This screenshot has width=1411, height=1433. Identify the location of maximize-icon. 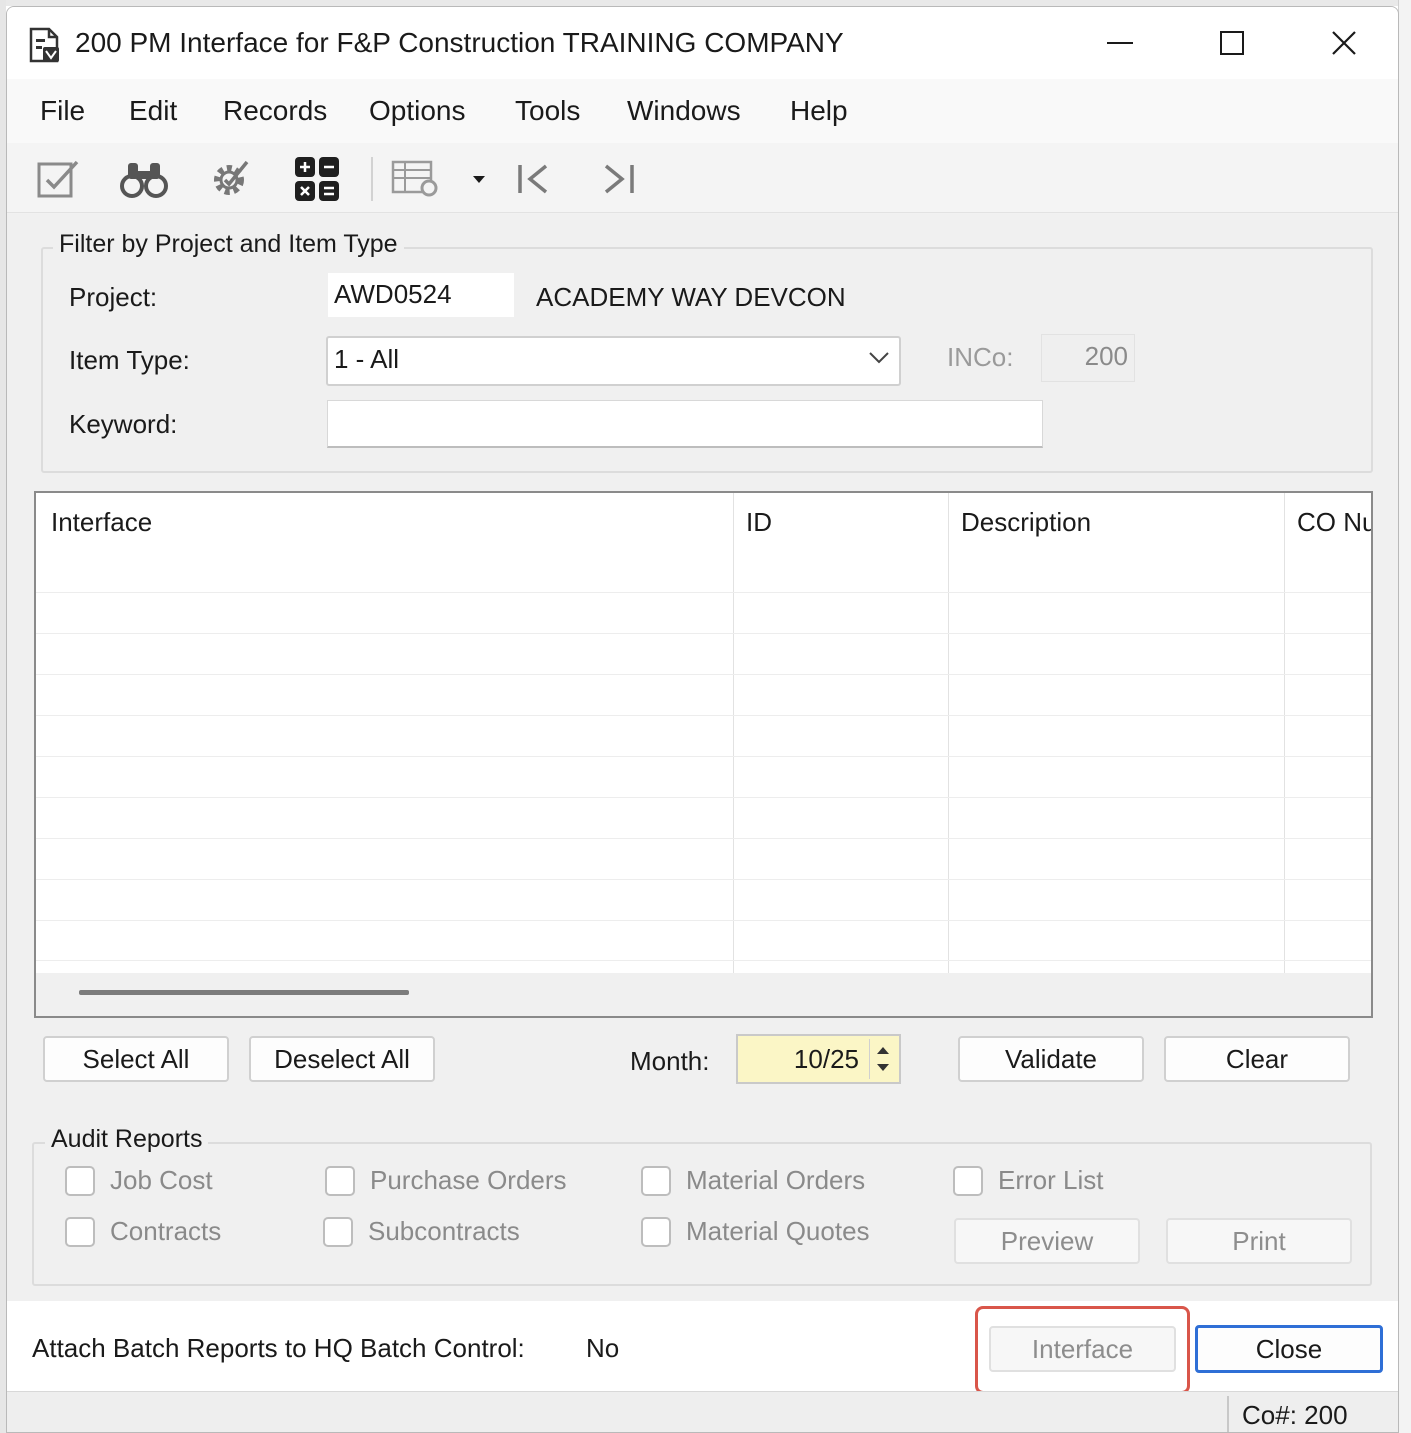
(1232, 43).